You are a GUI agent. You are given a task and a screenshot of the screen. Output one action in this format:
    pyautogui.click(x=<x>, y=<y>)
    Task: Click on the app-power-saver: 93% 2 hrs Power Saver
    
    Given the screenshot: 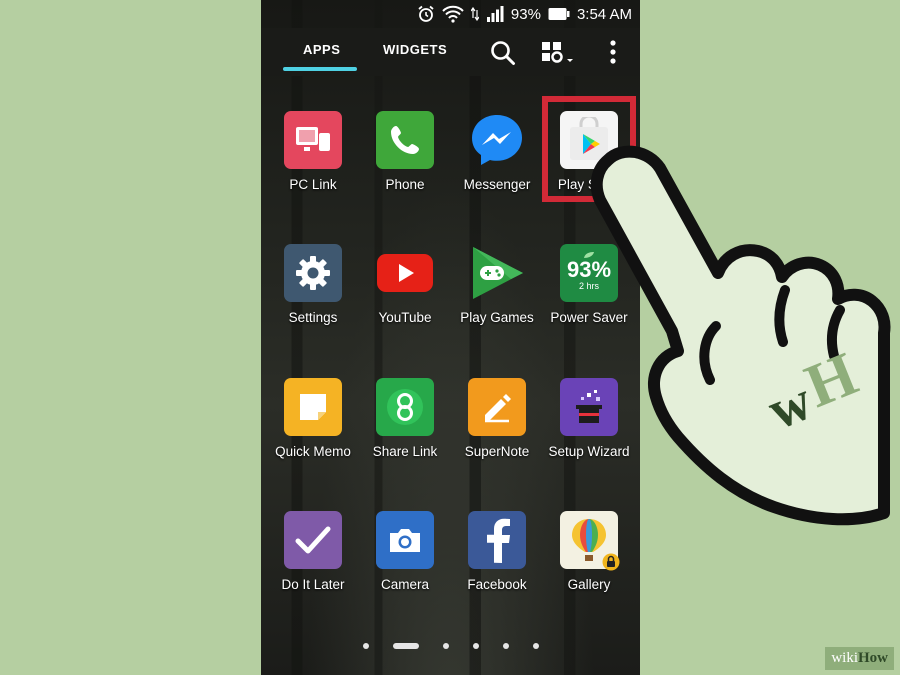 What is the action you would take?
    pyautogui.click(x=589, y=284)
    